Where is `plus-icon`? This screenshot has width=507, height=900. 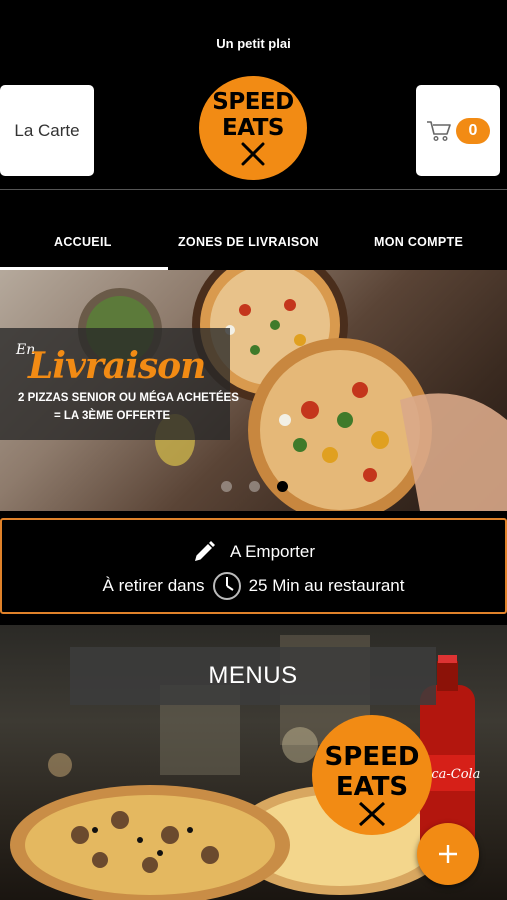 plus-icon is located at coordinates (448, 854).